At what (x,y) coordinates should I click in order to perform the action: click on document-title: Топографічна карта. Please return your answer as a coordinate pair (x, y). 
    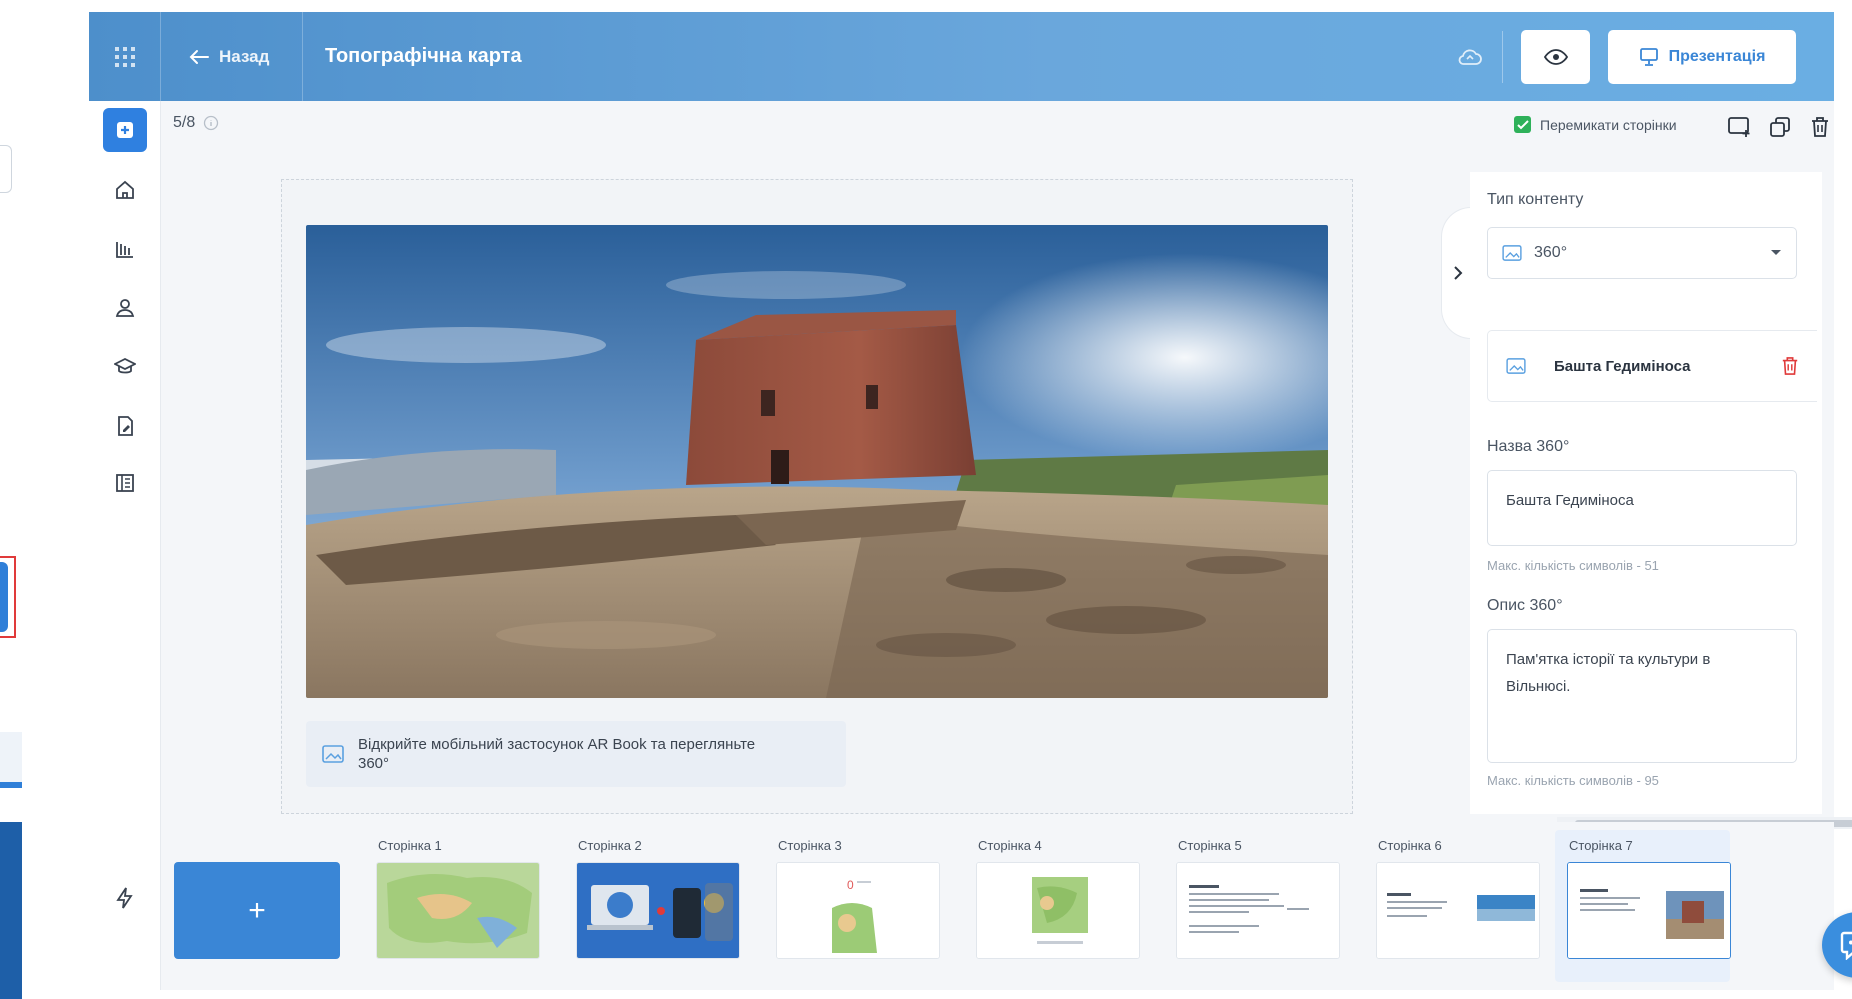
    Looking at the image, I should click on (423, 56).